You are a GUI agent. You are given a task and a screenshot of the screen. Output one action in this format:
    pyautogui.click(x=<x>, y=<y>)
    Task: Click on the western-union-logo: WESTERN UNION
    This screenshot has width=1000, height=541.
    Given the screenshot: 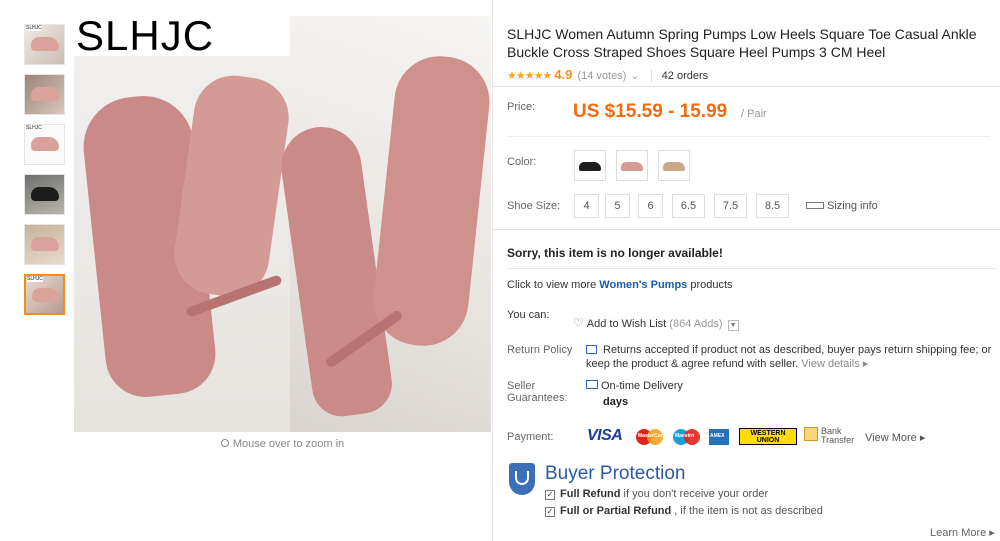 What is the action you would take?
    pyautogui.click(x=768, y=436)
    